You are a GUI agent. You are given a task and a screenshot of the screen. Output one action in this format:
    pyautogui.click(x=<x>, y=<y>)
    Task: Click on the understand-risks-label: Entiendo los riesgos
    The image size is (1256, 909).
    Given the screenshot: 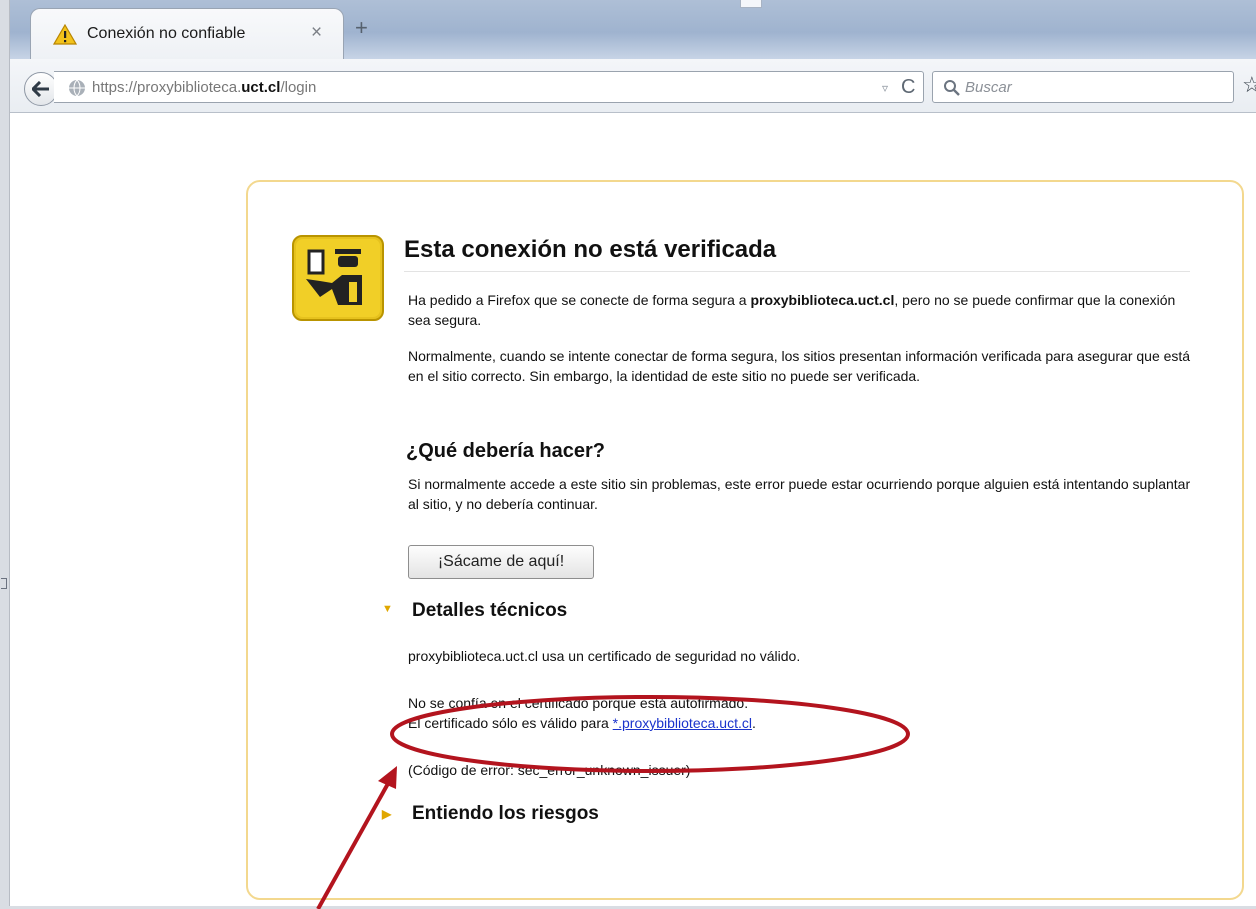 What is the action you would take?
    pyautogui.click(x=505, y=813)
    